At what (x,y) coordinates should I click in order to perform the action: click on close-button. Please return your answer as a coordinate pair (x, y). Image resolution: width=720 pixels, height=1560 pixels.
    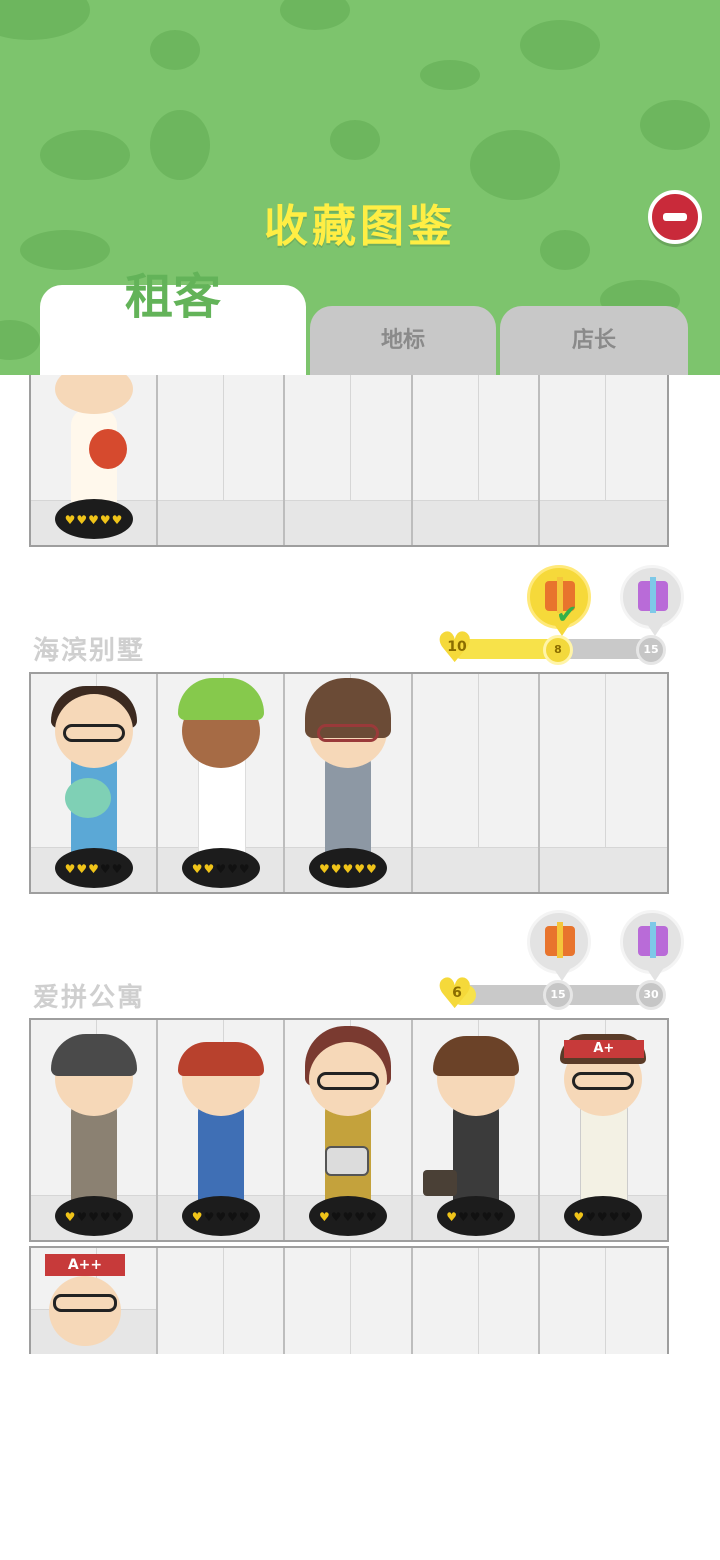
    Looking at the image, I should click on (675, 217).